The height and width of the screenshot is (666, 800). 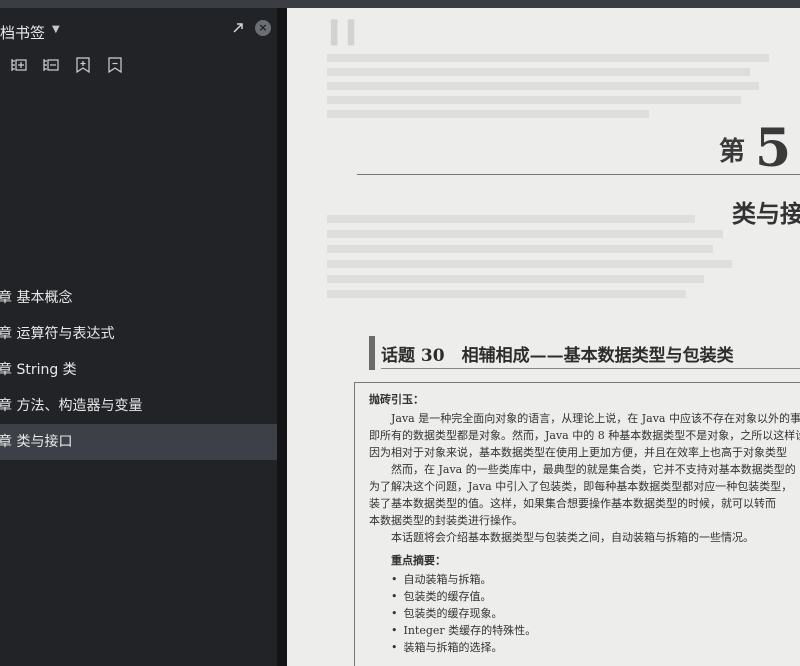 I want to click on key-points-label: 重点摘要：, so click(x=418, y=560).